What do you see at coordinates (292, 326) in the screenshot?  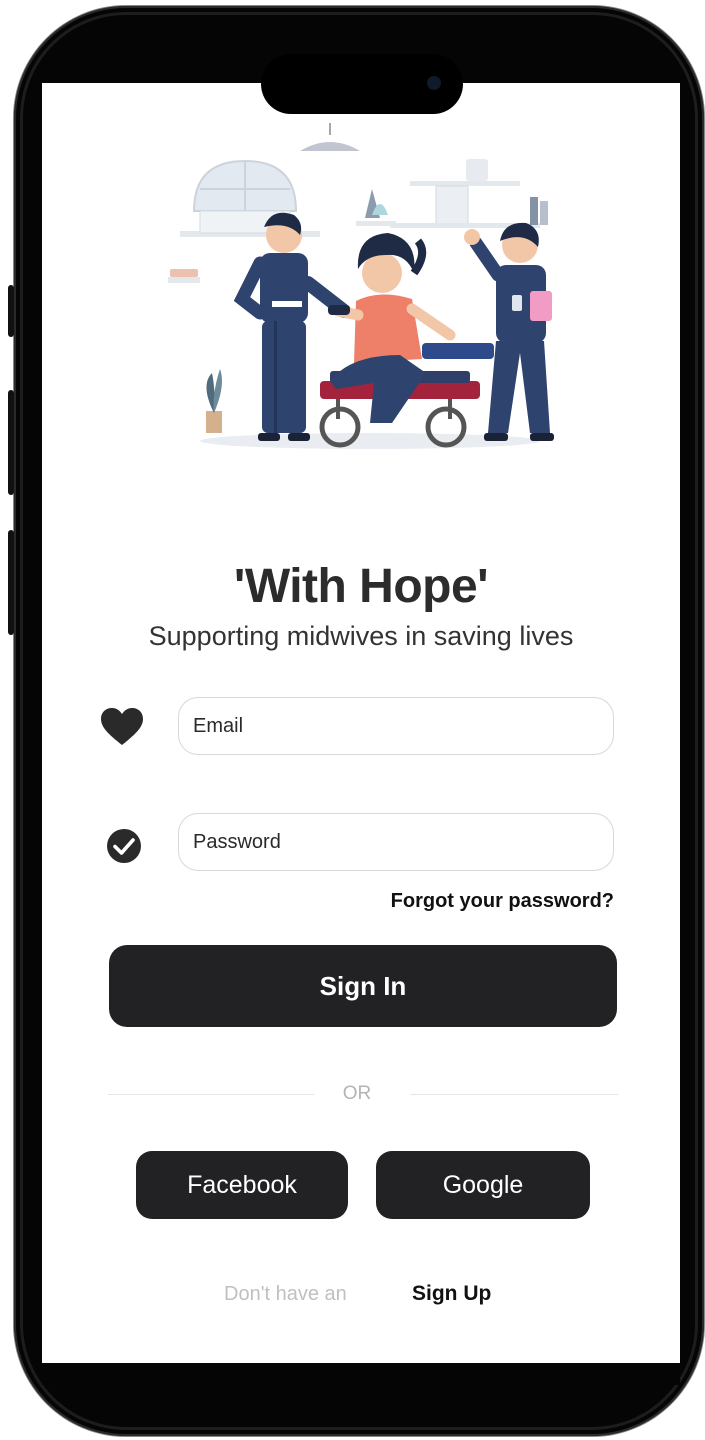 I see `left-nurse-figure` at bounding box center [292, 326].